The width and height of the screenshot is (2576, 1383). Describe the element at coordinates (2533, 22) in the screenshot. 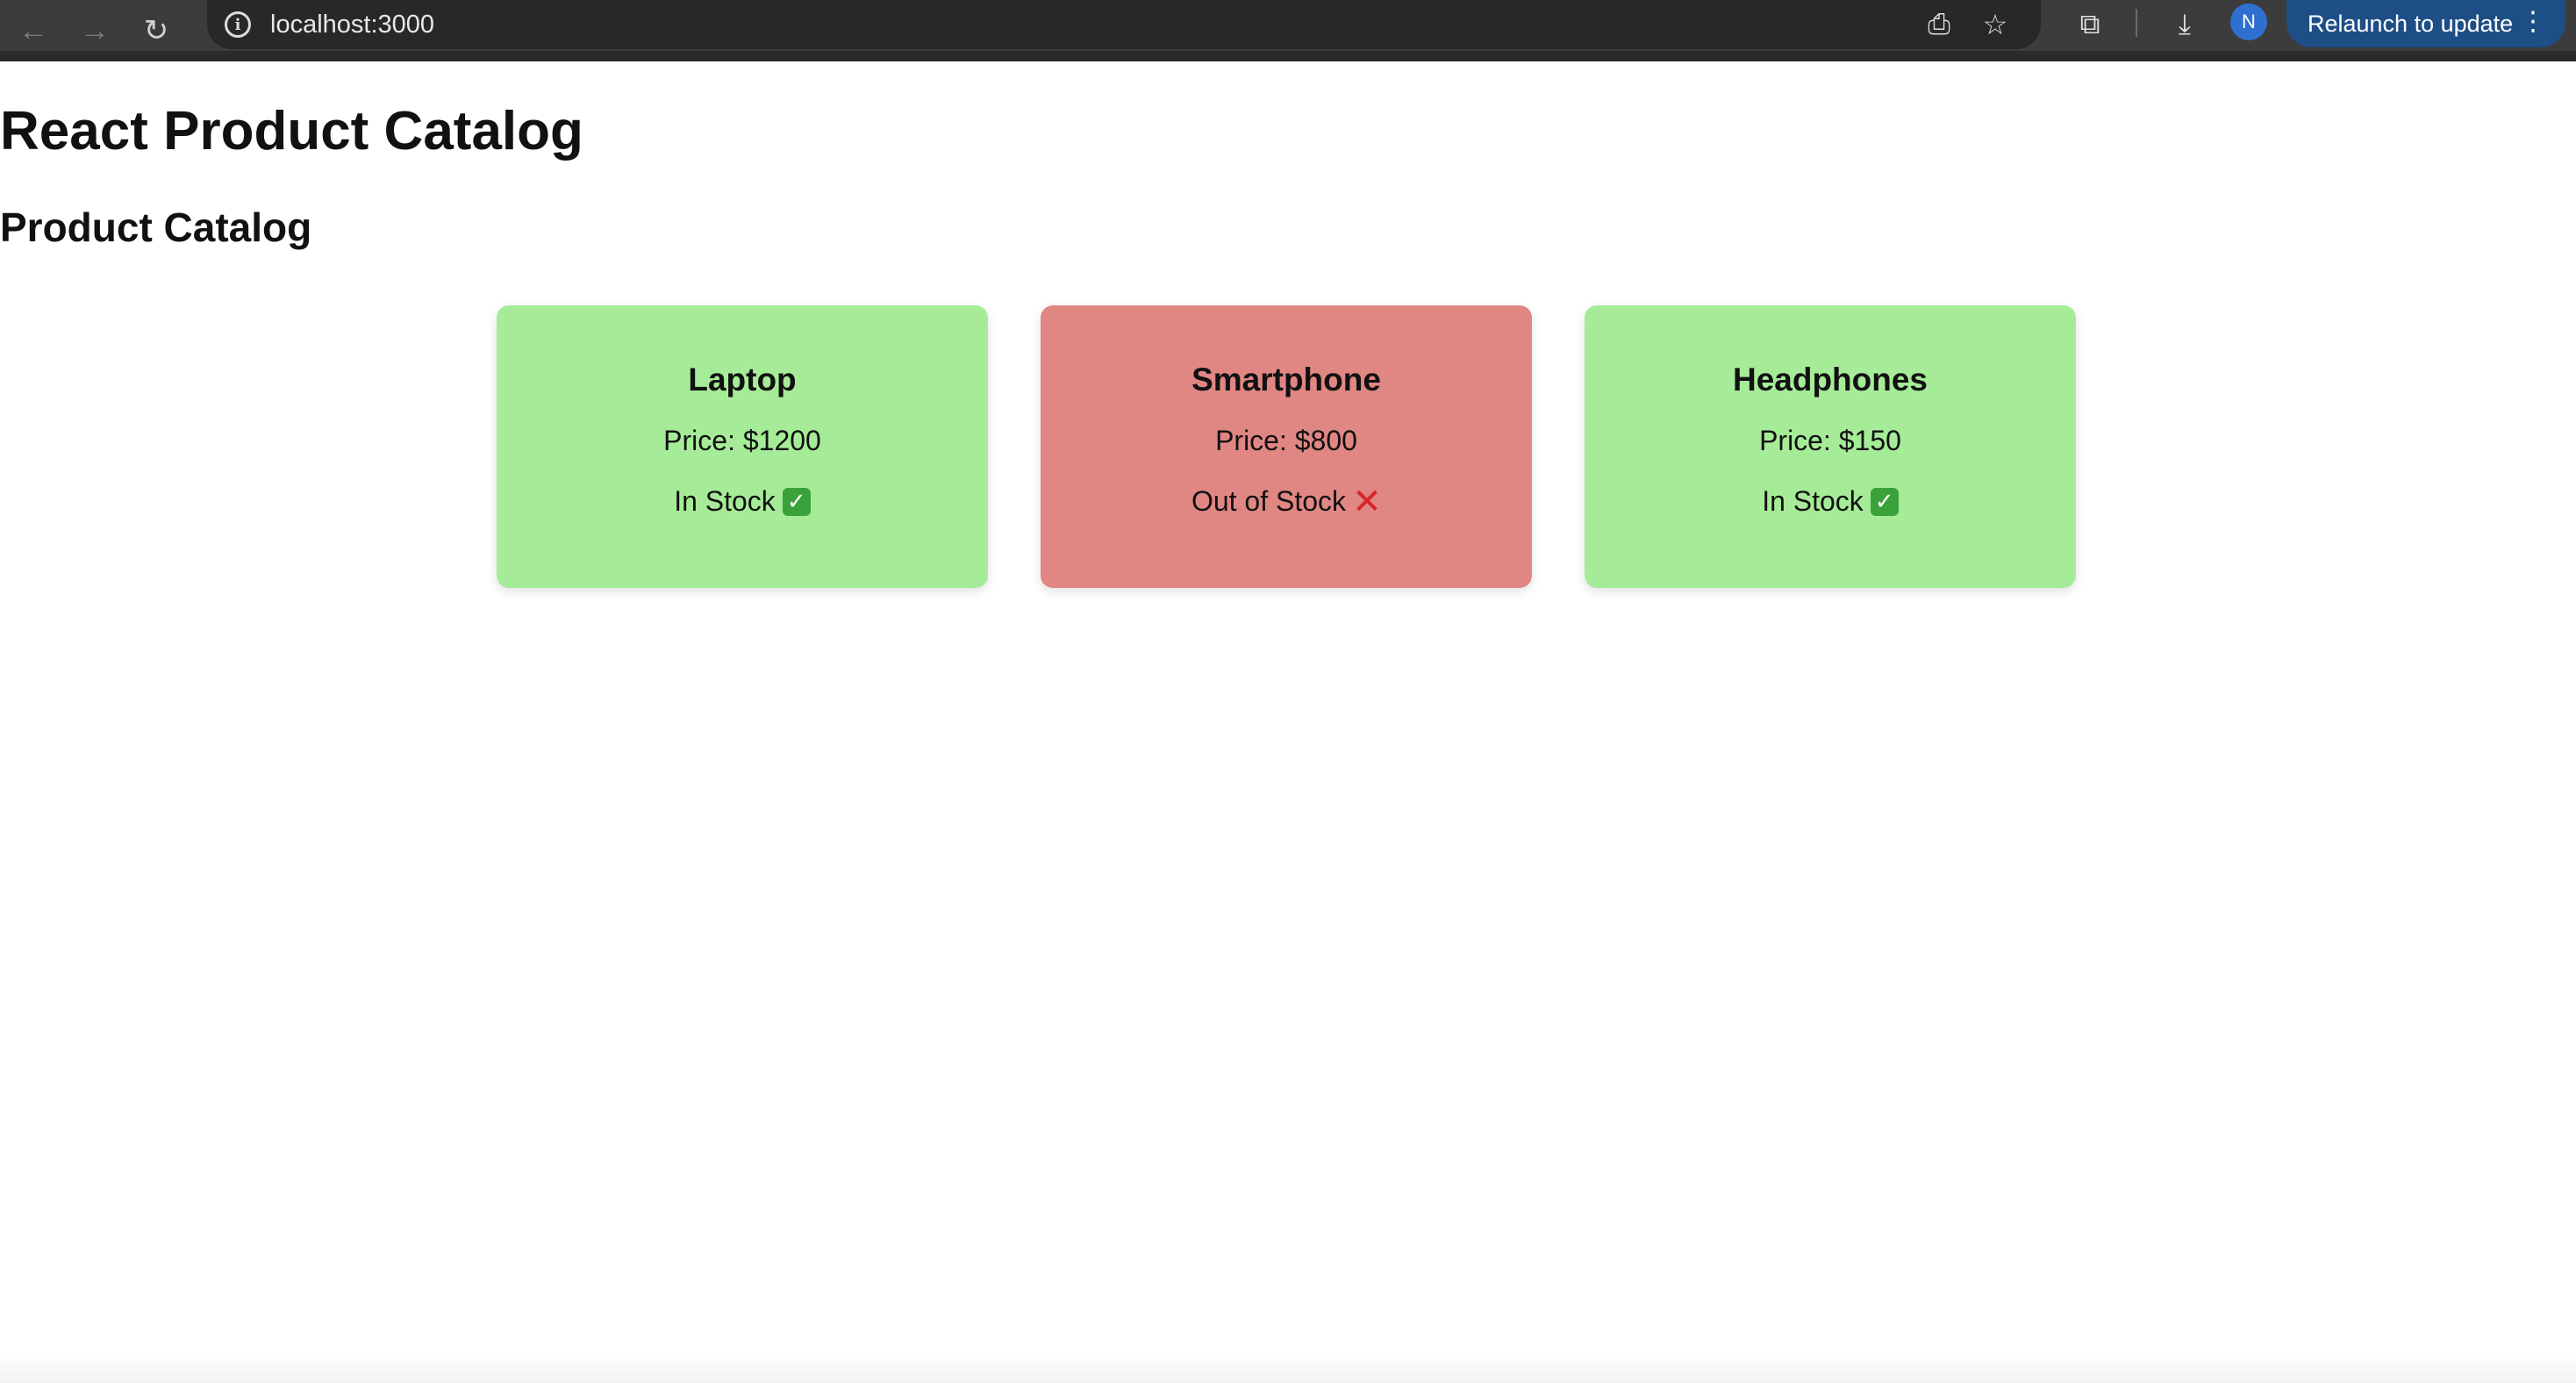

I see `menu-dots-icon: ⋮` at that location.